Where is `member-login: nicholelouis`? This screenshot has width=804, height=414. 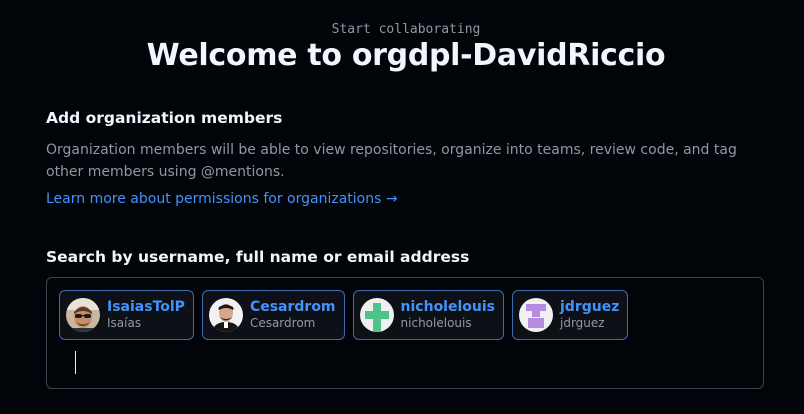
member-login: nicholelouis is located at coordinates (447, 307).